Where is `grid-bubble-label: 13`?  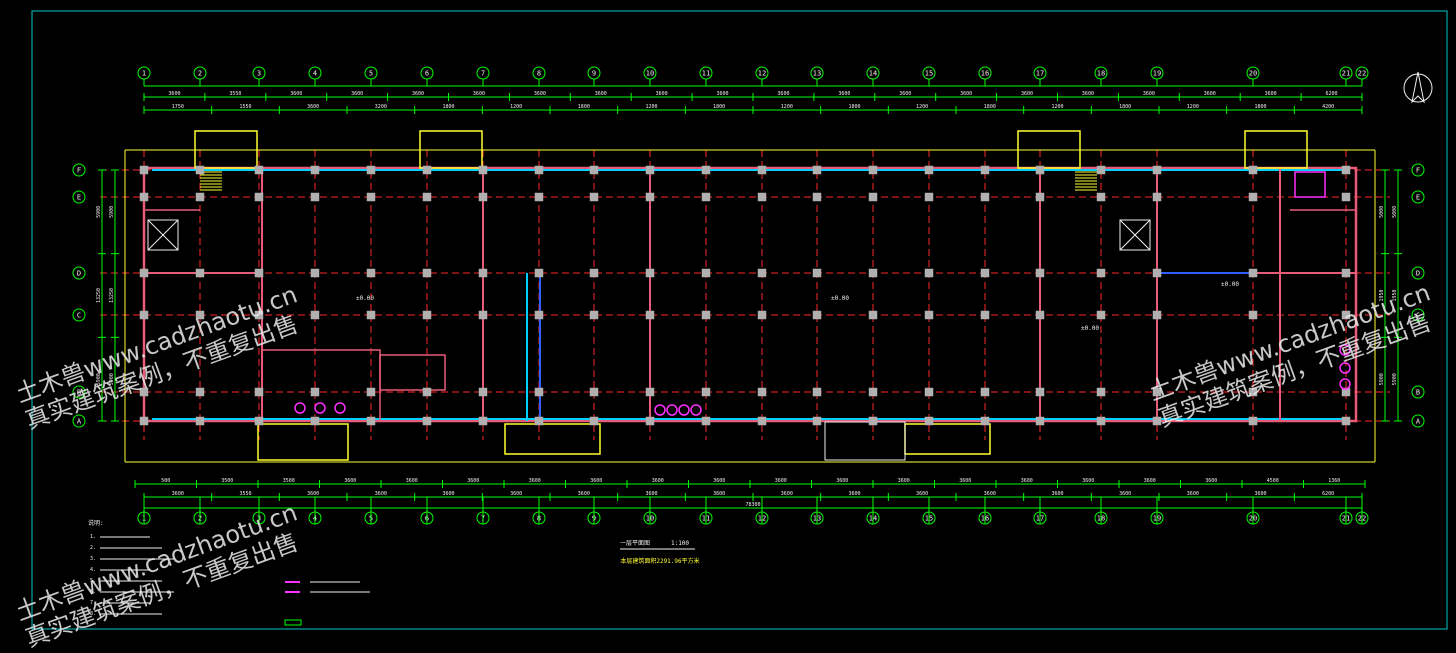
grid-bubble-label: 13 is located at coordinates (817, 74).